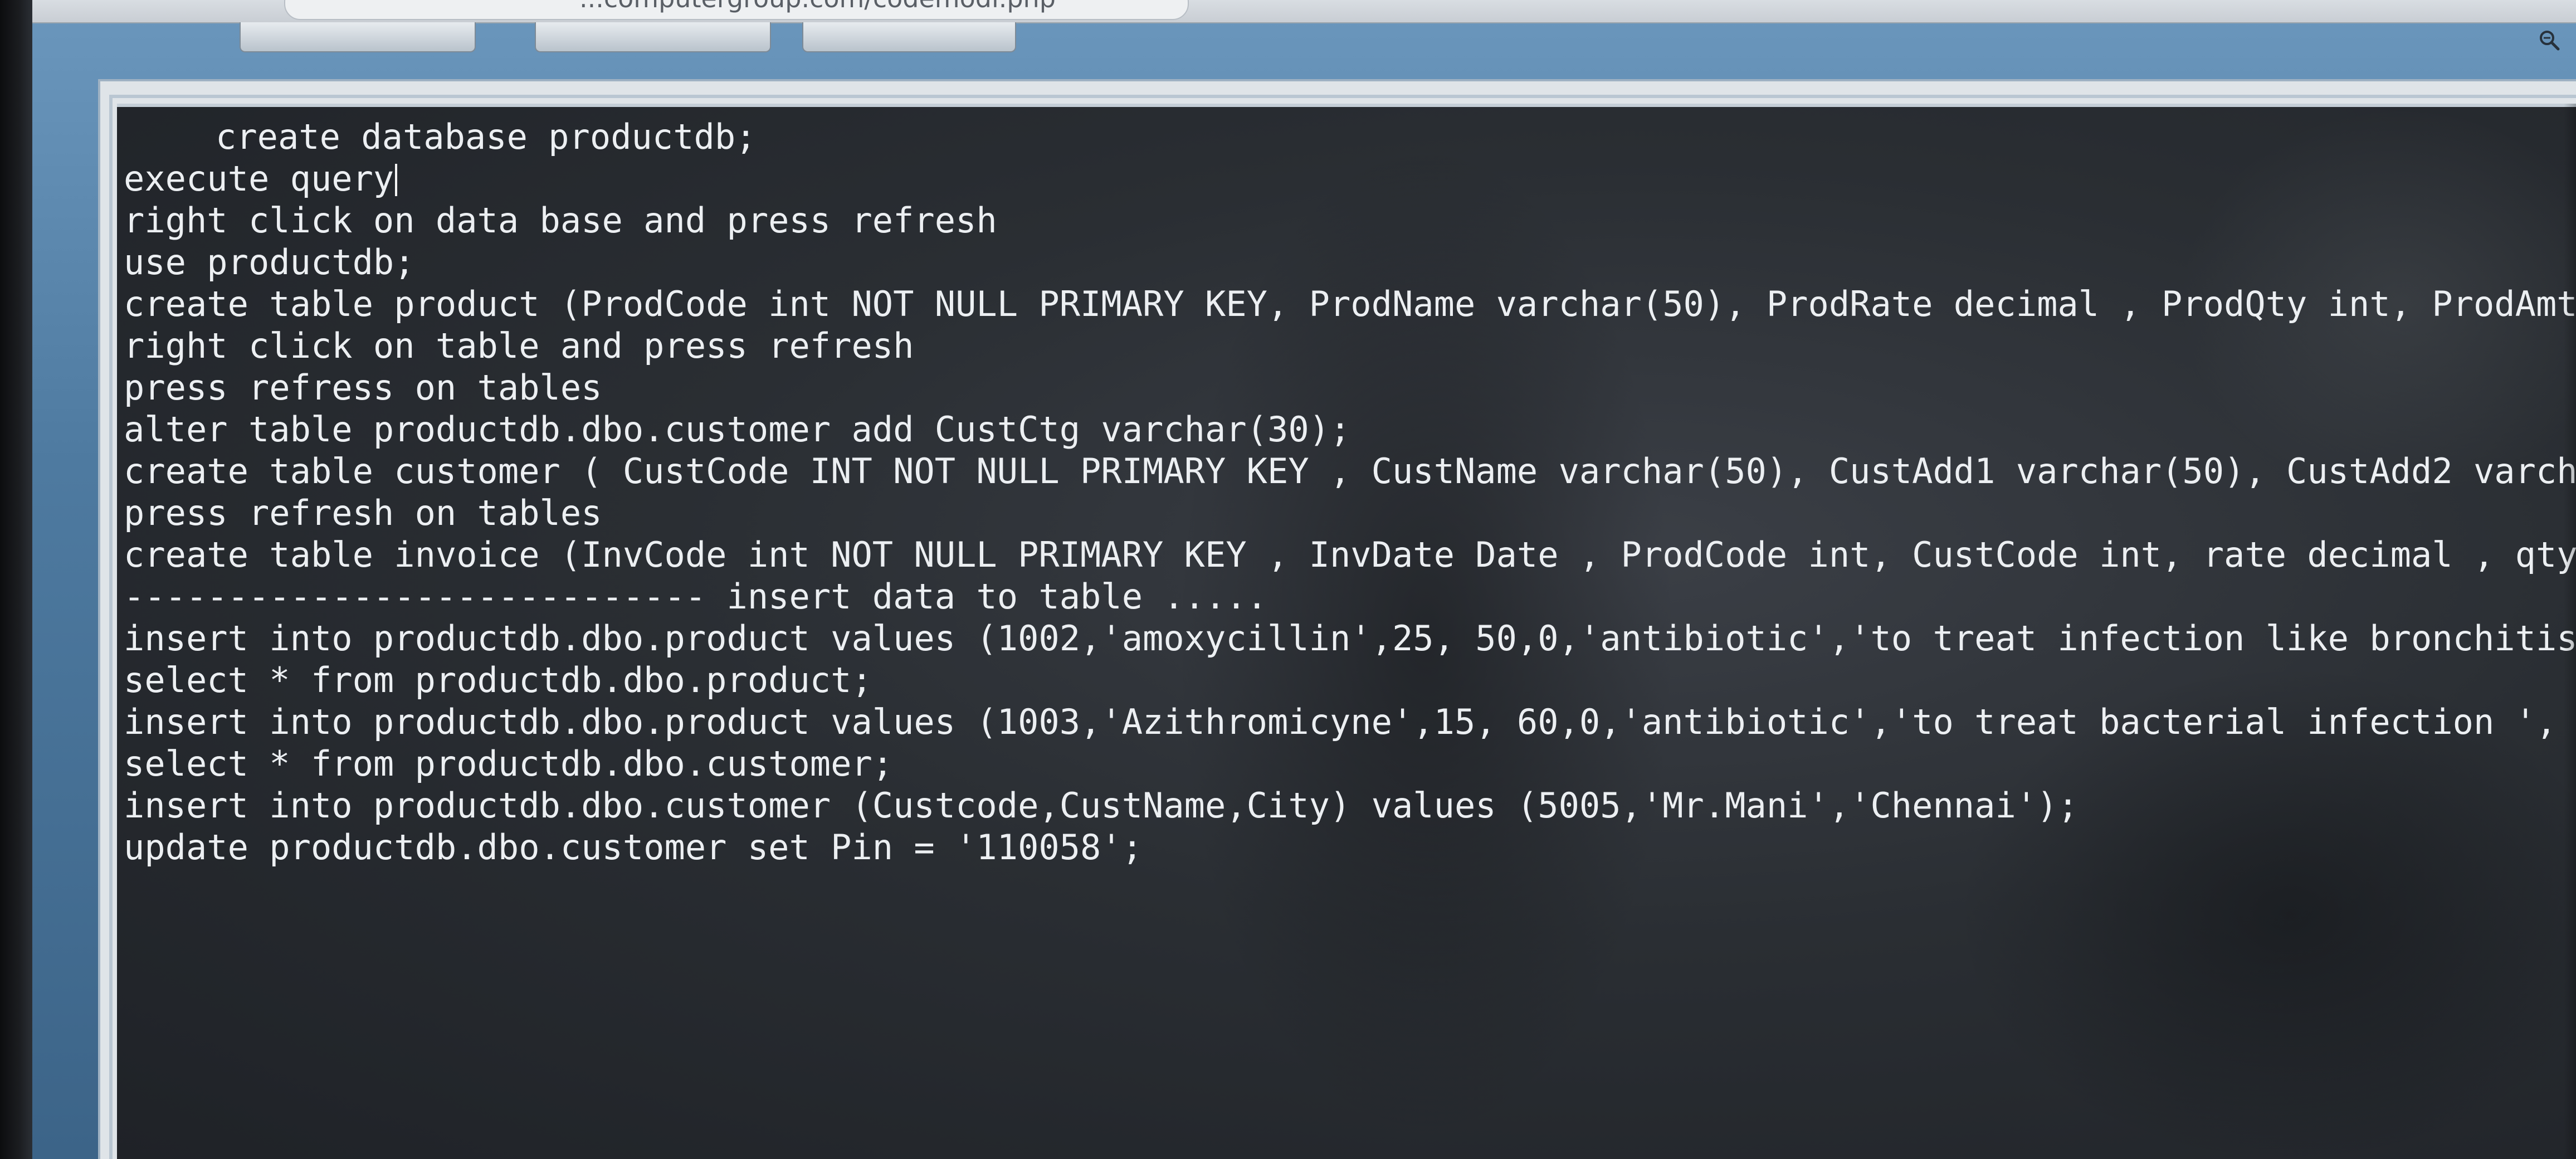  I want to click on code-line-text: select * from productdb.dbo.product;, so click(498, 680).